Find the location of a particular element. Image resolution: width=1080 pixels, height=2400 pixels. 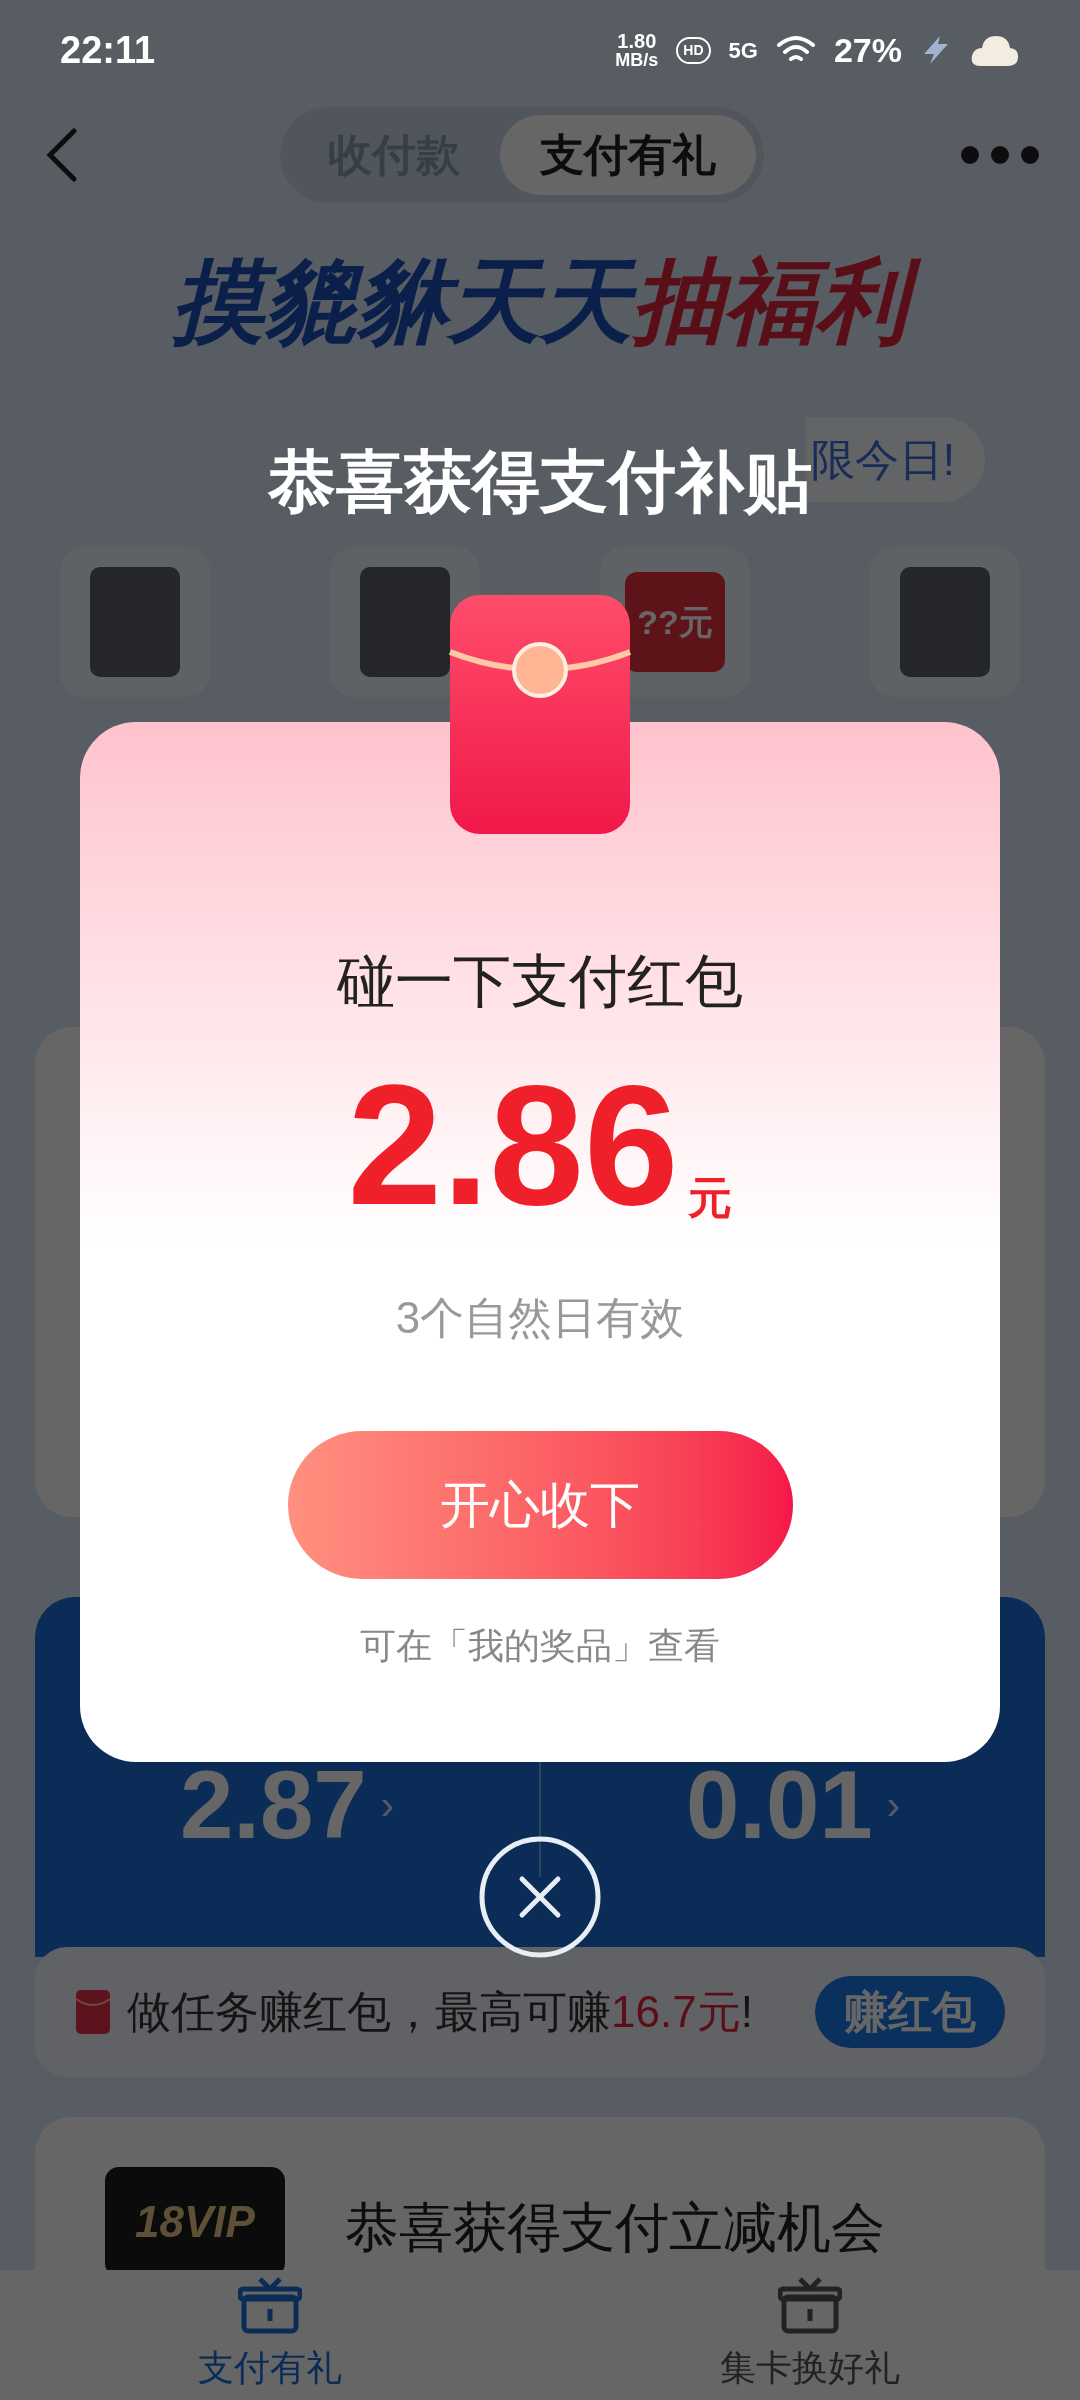

accept-button: 开心收下 is located at coordinates (540, 1505).